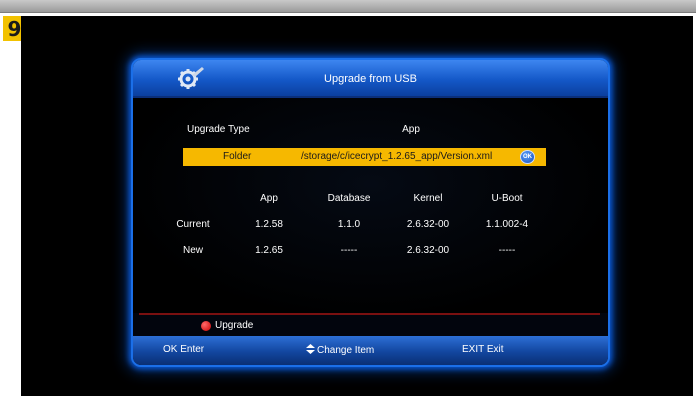 The image size is (696, 396). Describe the element at coordinates (234, 325) in the screenshot. I see `upgrade-label: Upgrade` at that location.